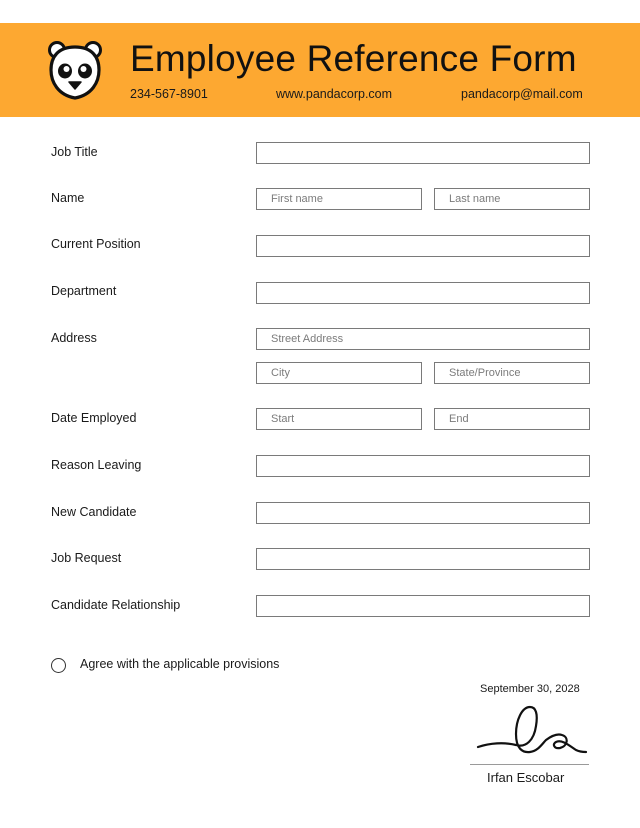  What do you see at coordinates (96, 244) in the screenshot?
I see `current-position-label: Current Position` at bounding box center [96, 244].